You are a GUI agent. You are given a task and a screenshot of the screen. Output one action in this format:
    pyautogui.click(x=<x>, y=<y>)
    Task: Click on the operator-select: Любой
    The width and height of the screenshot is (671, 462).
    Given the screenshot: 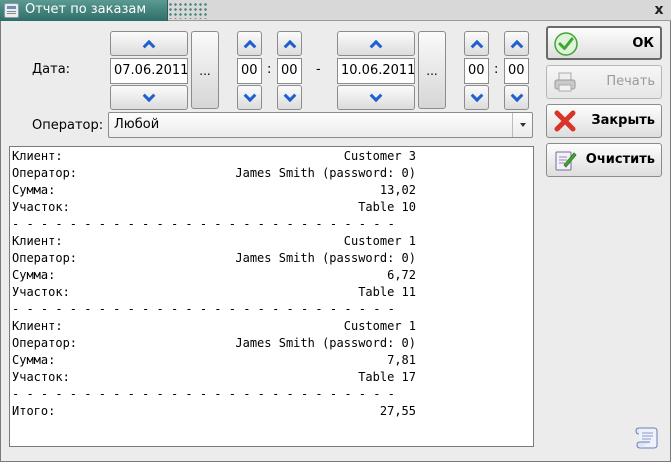 What is the action you would take?
    pyautogui.click(x=320, y=125)
    